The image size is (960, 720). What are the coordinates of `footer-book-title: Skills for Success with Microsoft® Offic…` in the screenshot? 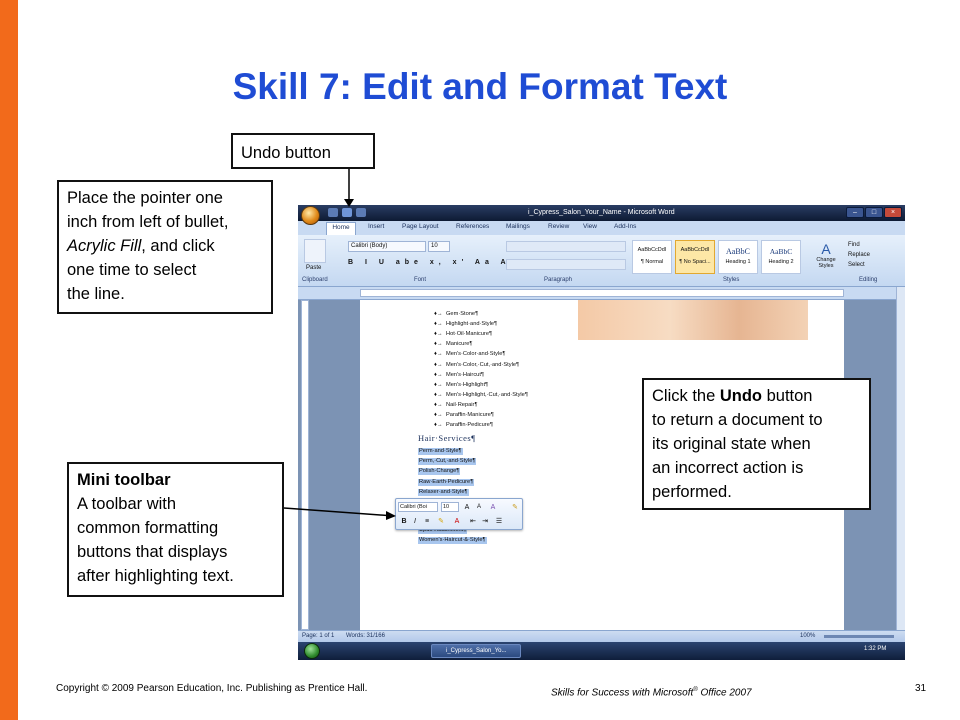 It's located at (651, 693).